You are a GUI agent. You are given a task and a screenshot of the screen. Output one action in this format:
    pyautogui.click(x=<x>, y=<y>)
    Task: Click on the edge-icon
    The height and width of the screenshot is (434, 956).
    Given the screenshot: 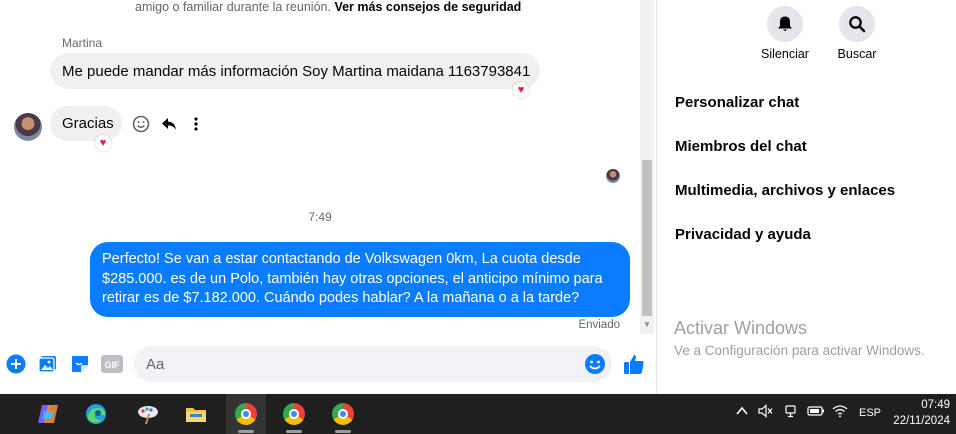 What is the action you would take?
    pyautogui.click(x=96, y=414)
    